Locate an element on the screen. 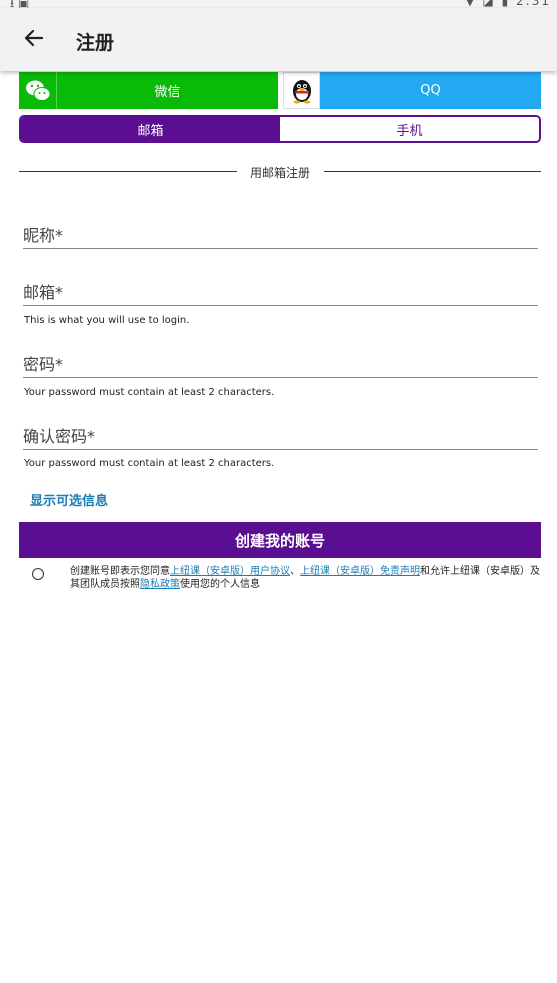  qq-penguin-icon is located at coordinates (301, 90).